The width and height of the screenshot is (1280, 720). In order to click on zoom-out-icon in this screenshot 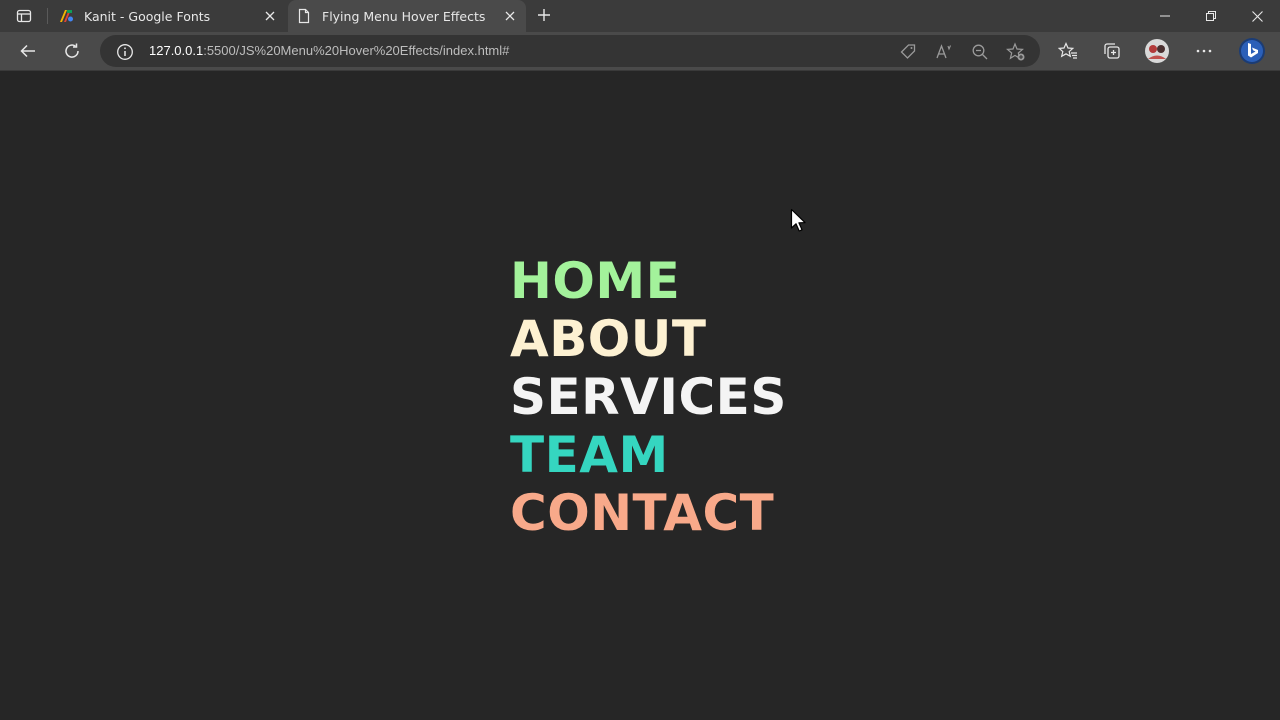, I will do `click(980, 52)`.